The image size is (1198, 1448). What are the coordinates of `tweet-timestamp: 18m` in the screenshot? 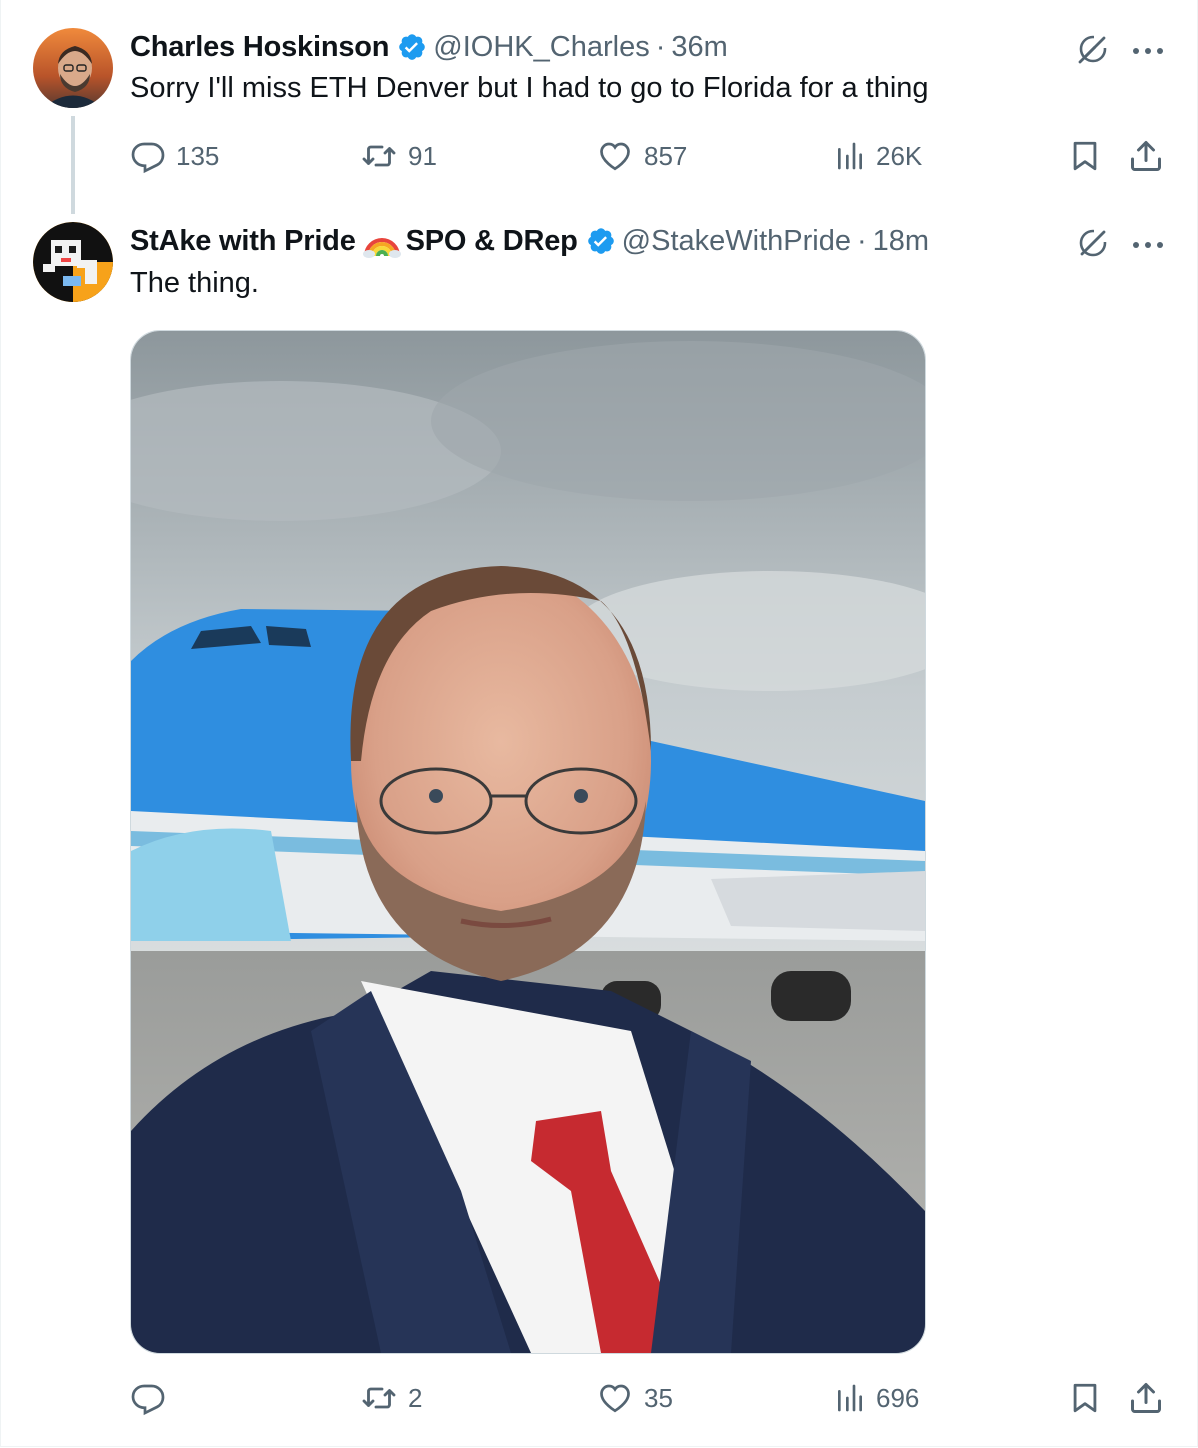 It's located at (901, 241).